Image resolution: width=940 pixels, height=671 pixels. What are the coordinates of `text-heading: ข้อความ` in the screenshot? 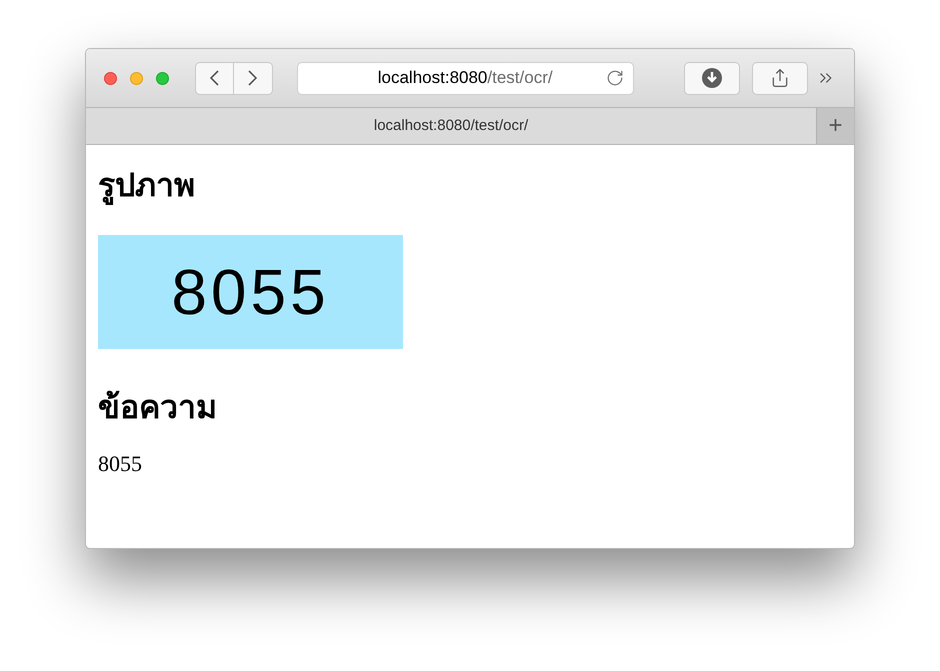 It's located at (157, 407).